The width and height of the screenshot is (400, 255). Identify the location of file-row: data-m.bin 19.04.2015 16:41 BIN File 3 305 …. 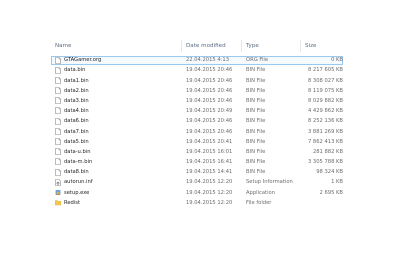
(200, 162).